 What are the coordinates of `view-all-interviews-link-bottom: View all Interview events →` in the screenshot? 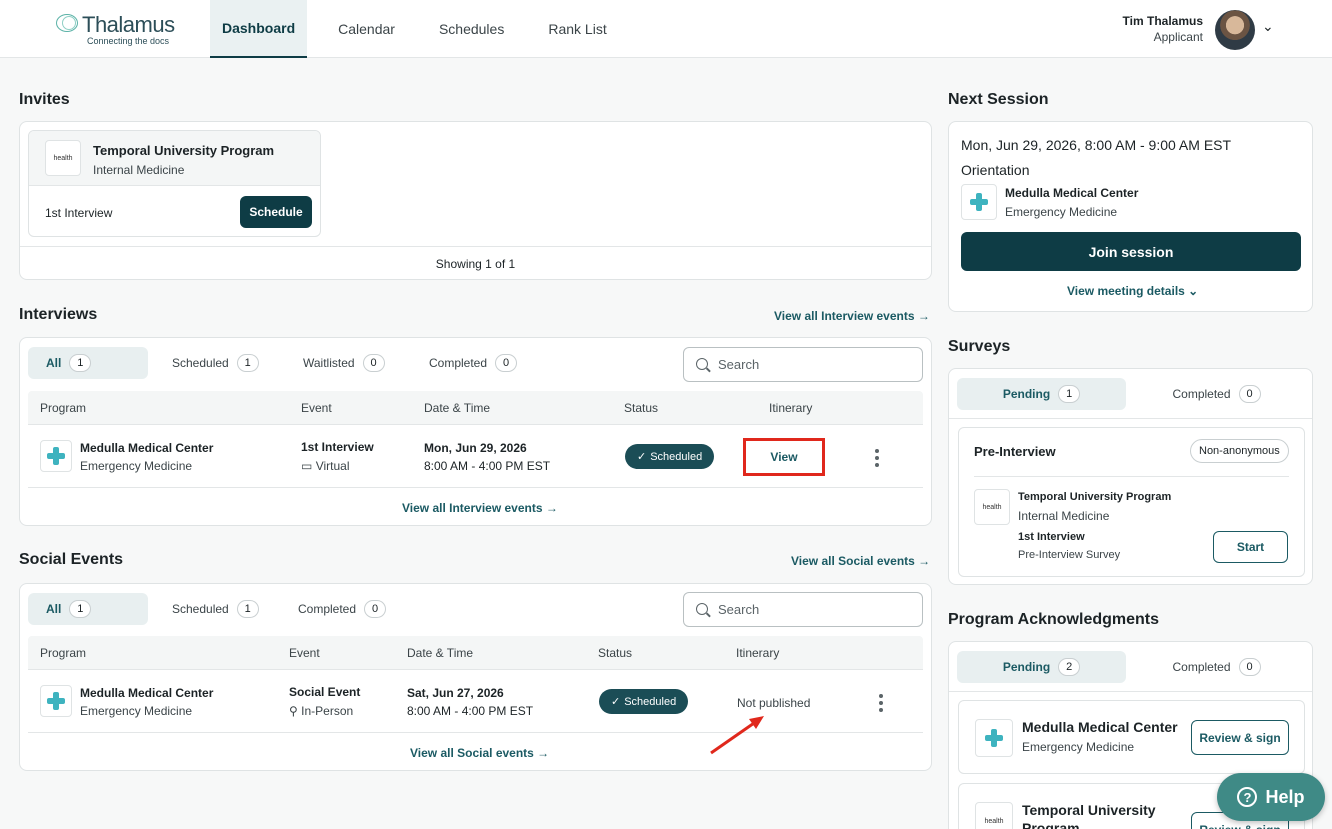 It's located at (480, 508).